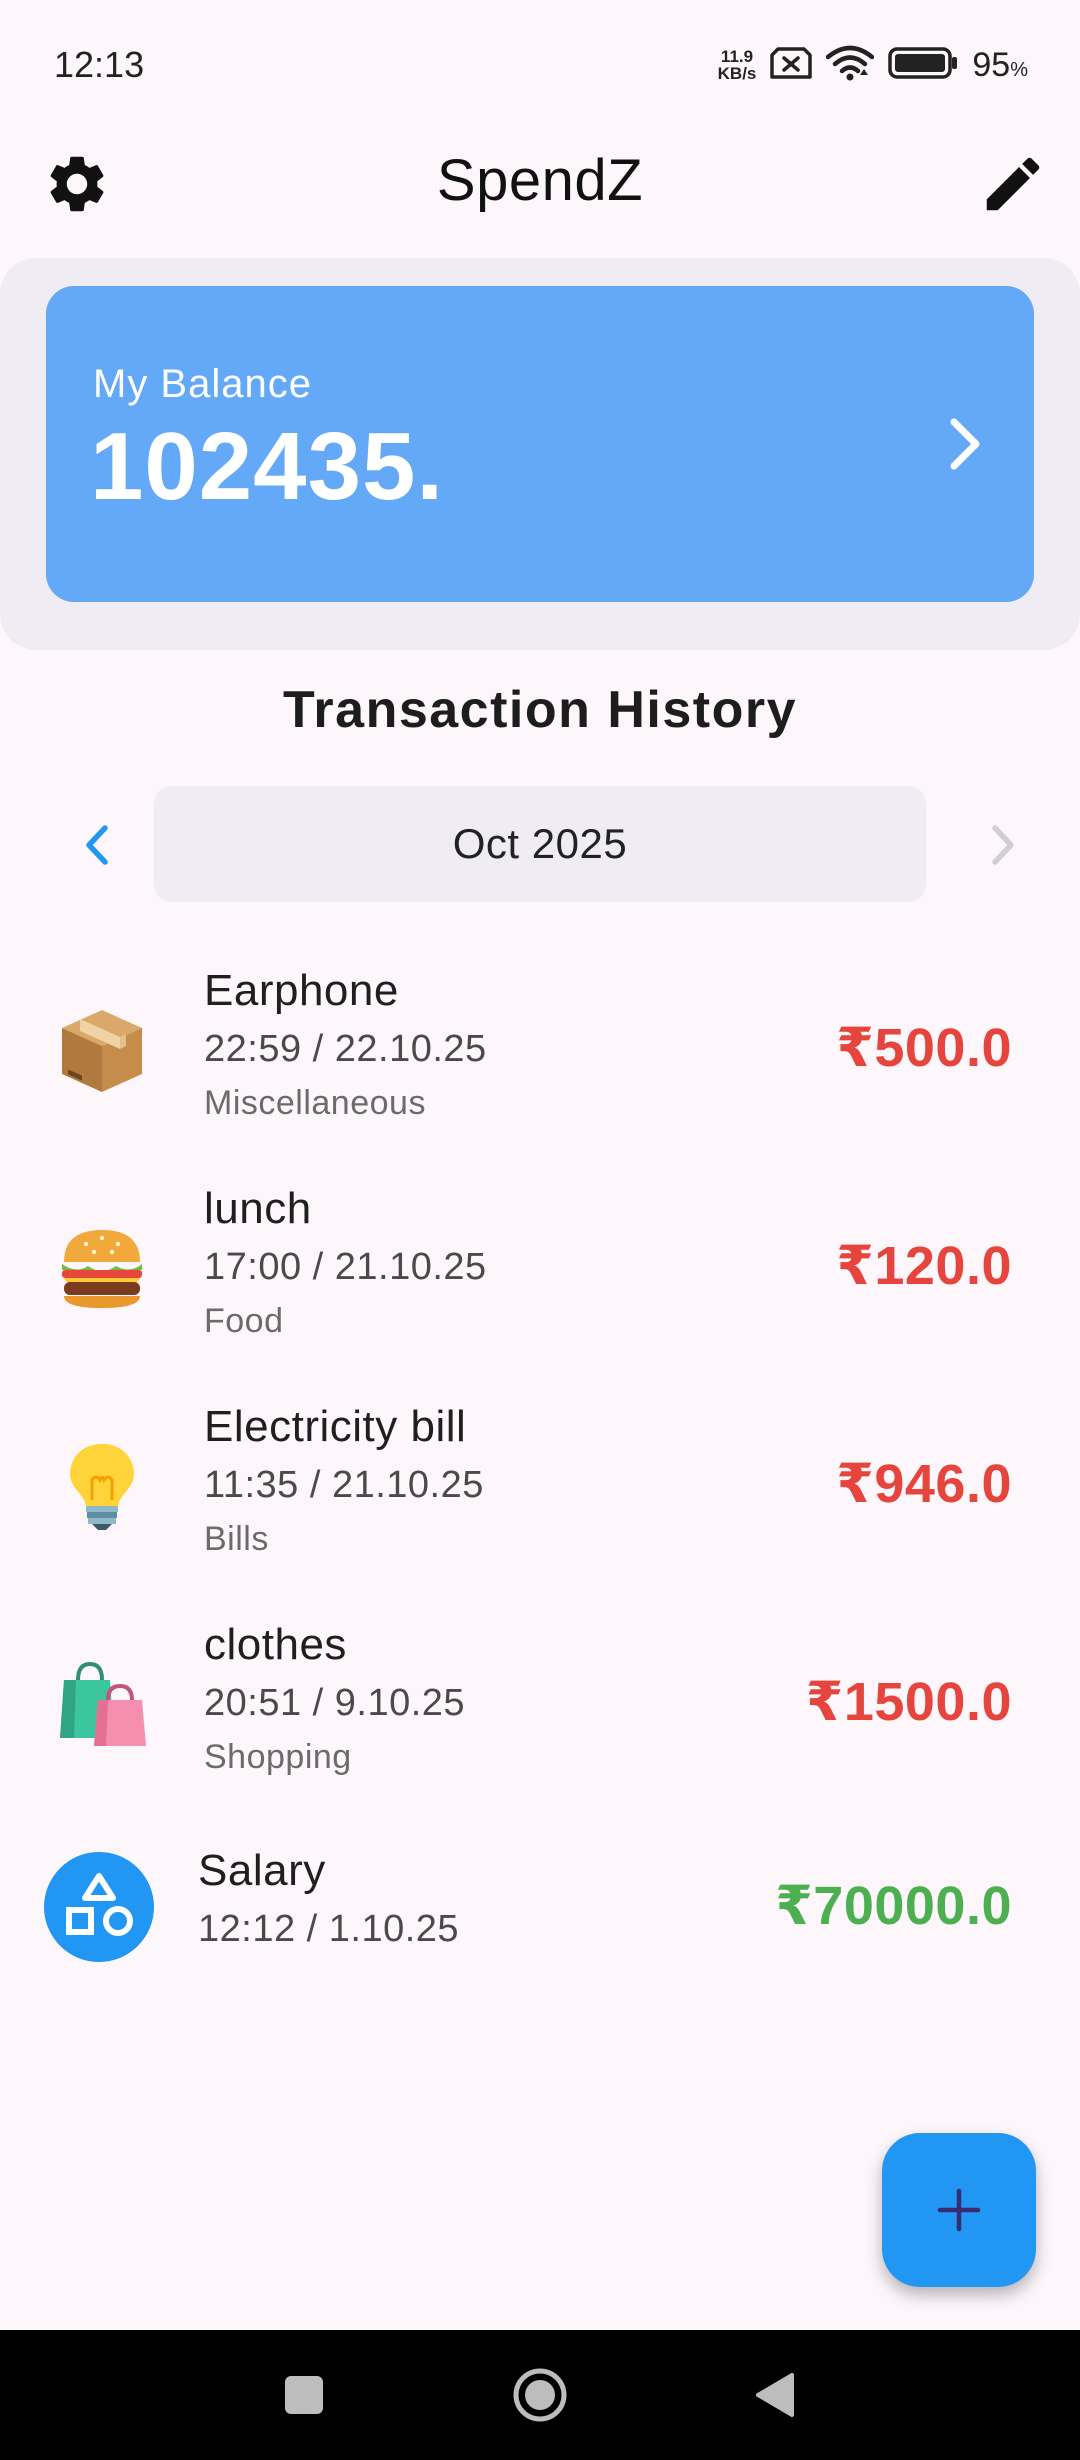 Image resolution: width=1080 pixels, height=2460 pixels. I want to click on no-sim-icon, so click(791, 65).